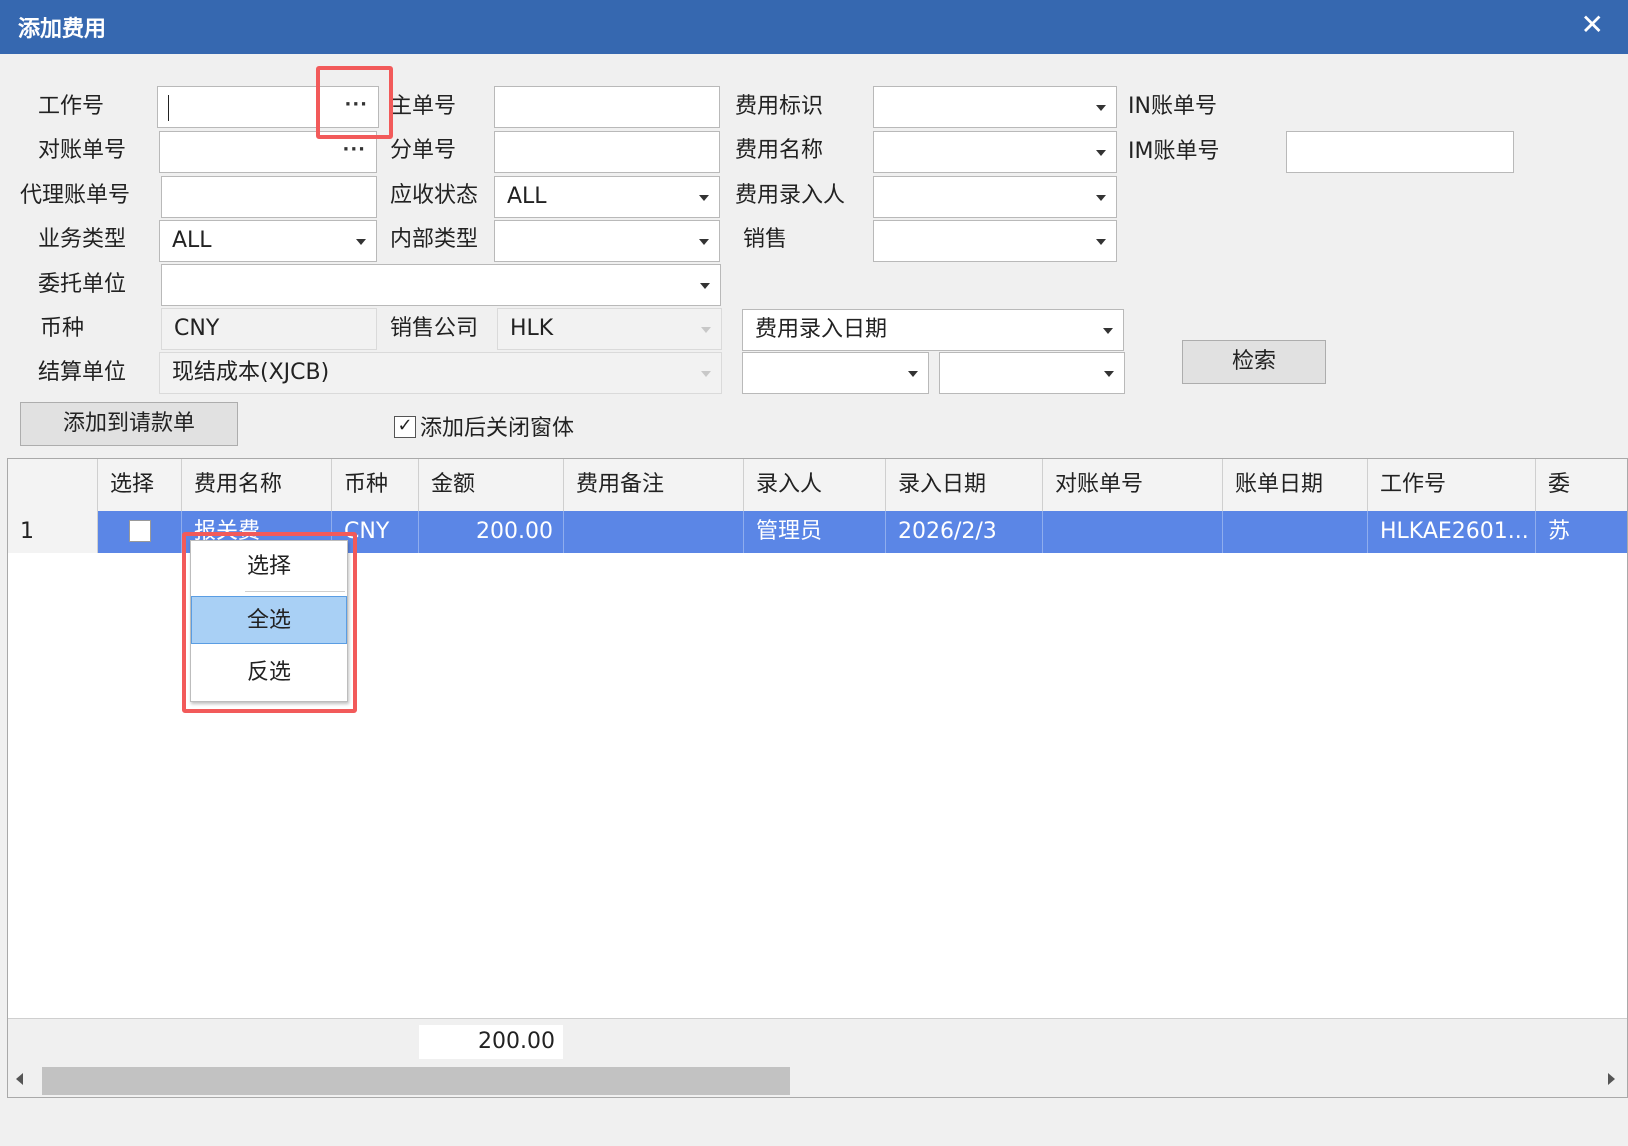 The height and width of the screenshot is (1146, 1628). Describe the element at coordinates (19, 1079) in the screenshot. I see `scroll-left-icon` at that location.